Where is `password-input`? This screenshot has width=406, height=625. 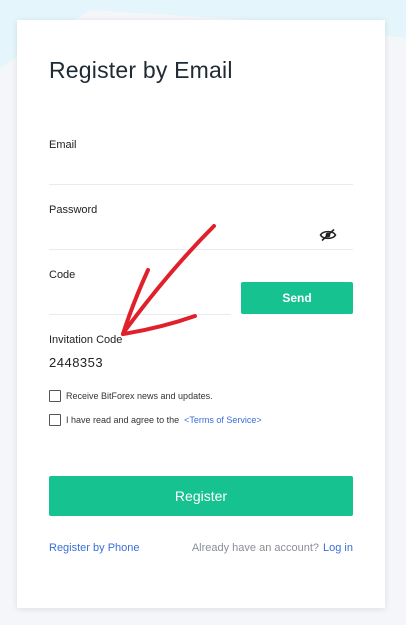 password-input is located at coordinates (181, 235).